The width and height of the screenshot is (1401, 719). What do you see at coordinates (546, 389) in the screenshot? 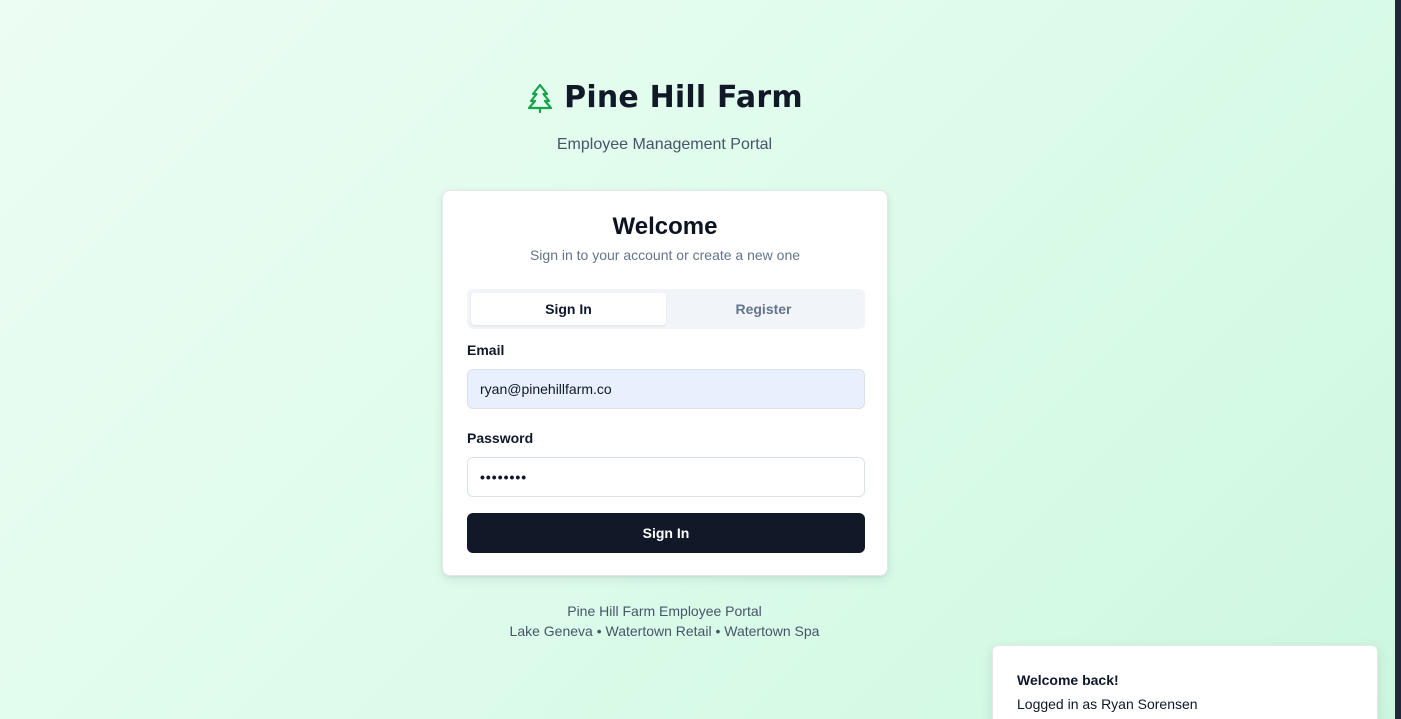
I see `email-value: ryan@pinehillfarm.co` at bounding box center [546, 389].